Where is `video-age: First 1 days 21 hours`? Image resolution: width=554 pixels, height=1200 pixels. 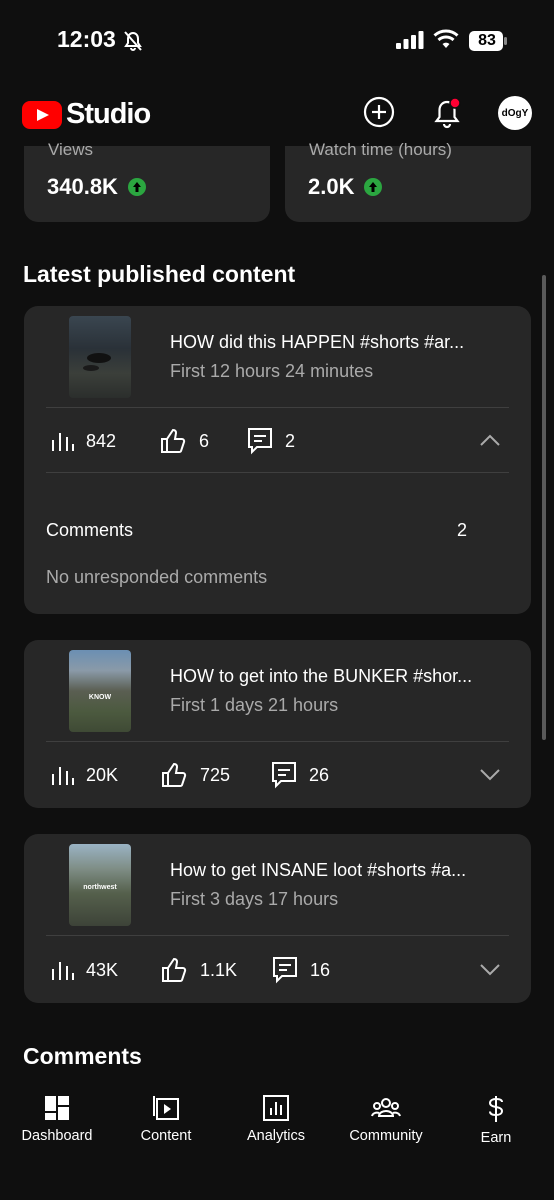
video-age: First 1 days 21 hours is located at coordinates (254, 705).